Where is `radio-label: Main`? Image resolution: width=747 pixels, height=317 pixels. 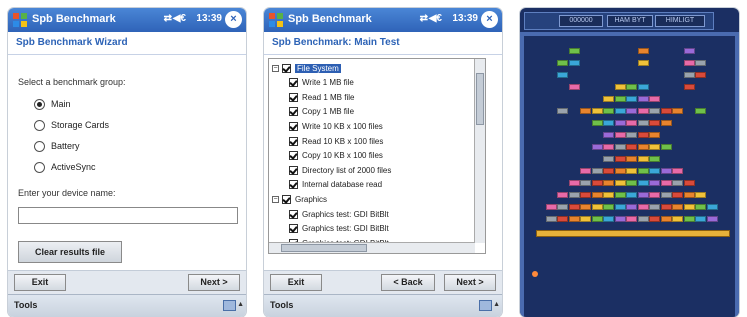
radio-label: Main is located at coordinates (61, 104).